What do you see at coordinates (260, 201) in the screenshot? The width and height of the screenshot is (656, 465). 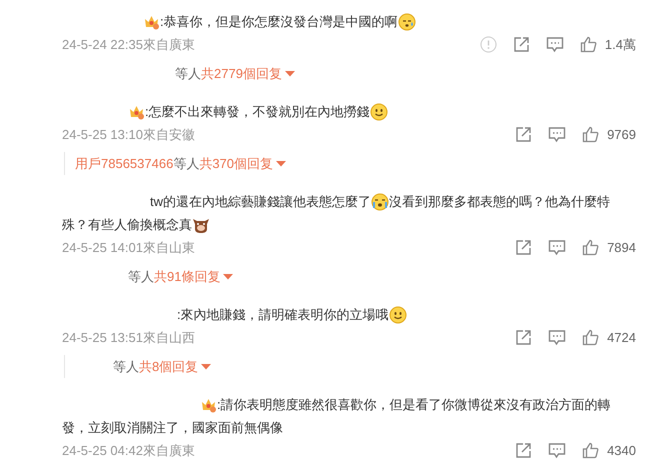 I see `comment-text: tw的還在內地綜藝賺錢讓他表態怎麼了` at bounding box center [260, 201].